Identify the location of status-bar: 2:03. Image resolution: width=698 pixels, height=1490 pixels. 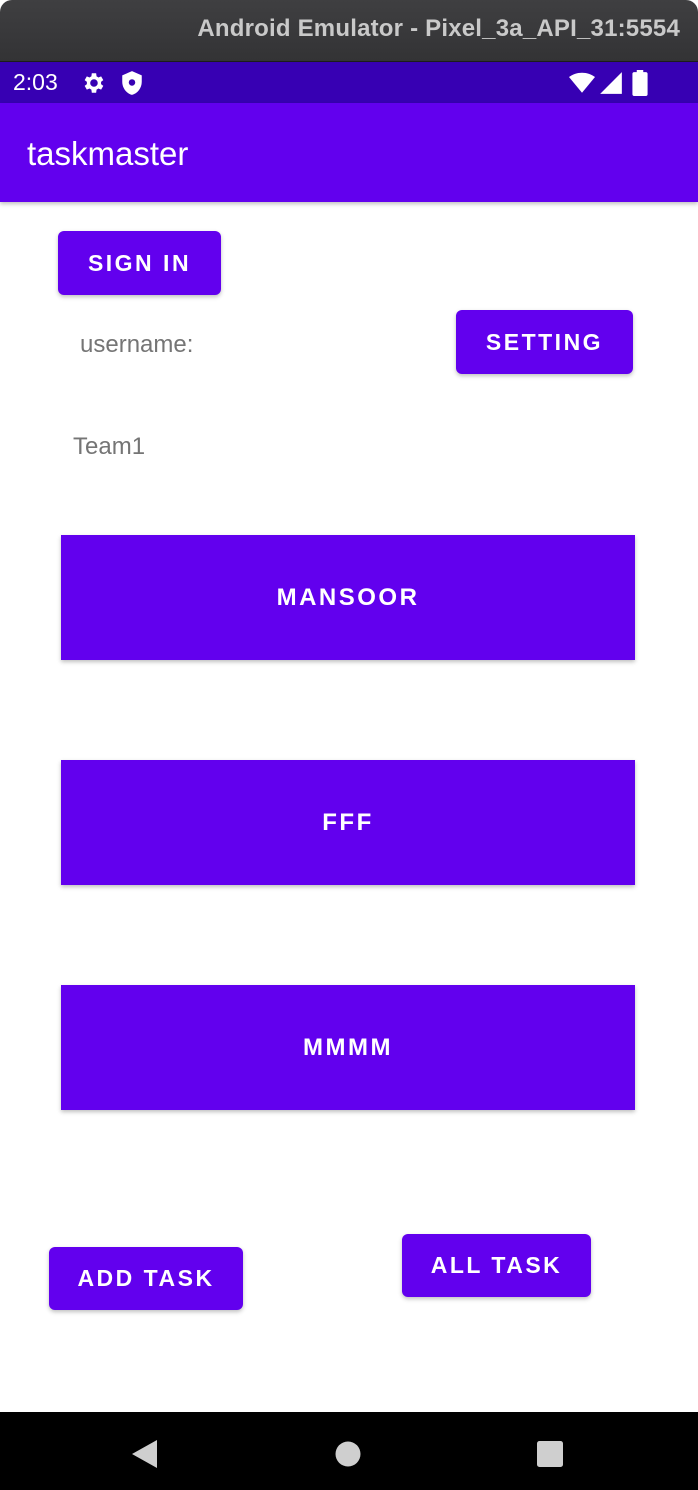
(349, 82).